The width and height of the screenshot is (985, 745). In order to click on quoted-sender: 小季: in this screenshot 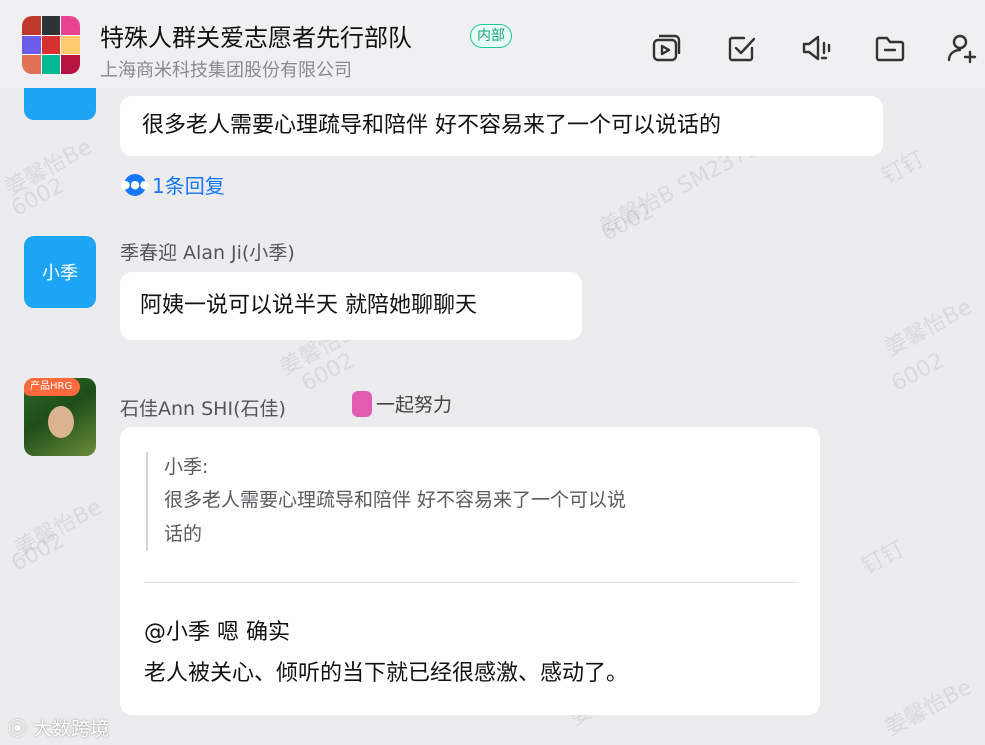, I will do `click(186, 467)`.